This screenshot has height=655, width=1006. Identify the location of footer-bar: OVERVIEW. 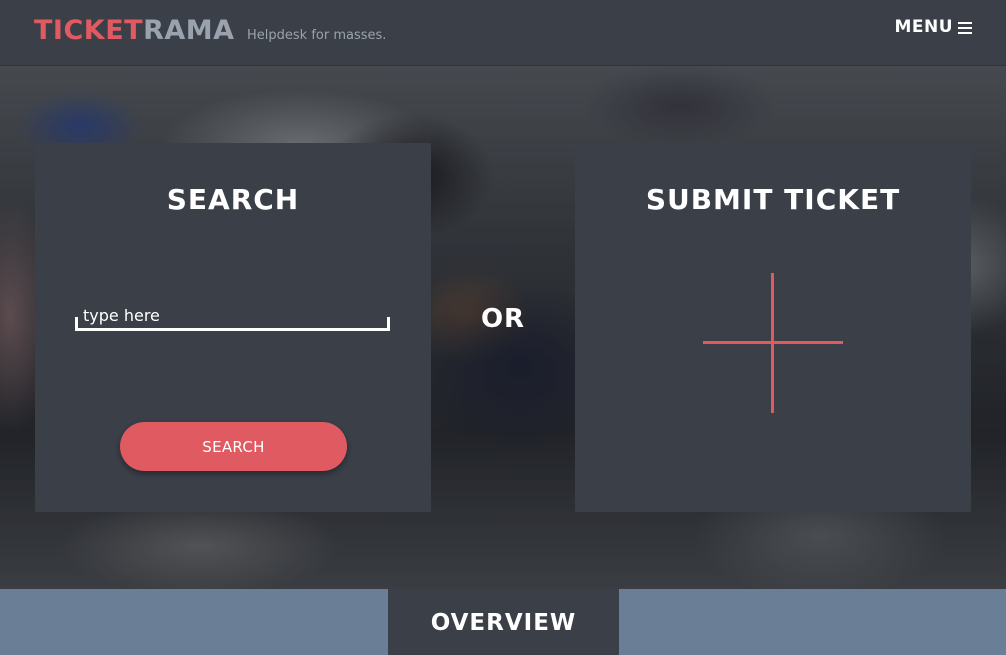
(503, 622).